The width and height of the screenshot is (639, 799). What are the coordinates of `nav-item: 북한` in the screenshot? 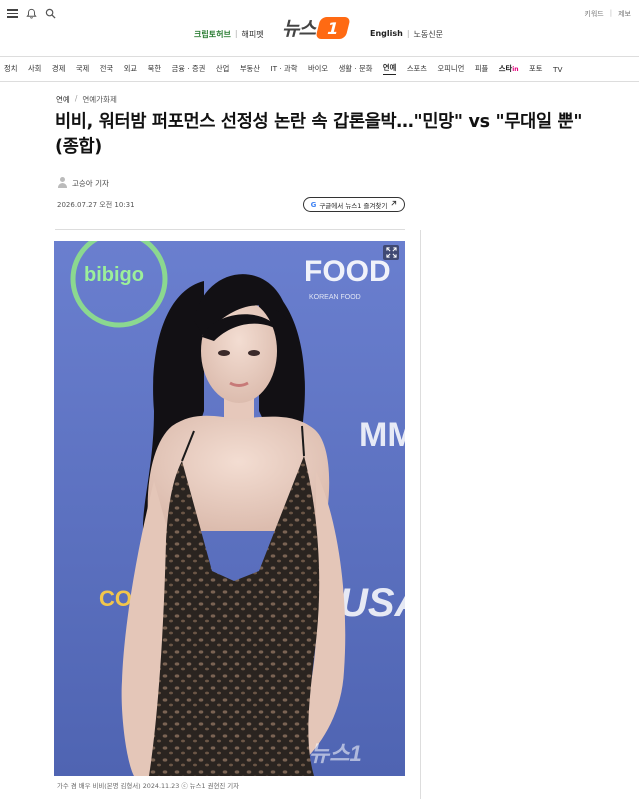 It's located at (154, 69).